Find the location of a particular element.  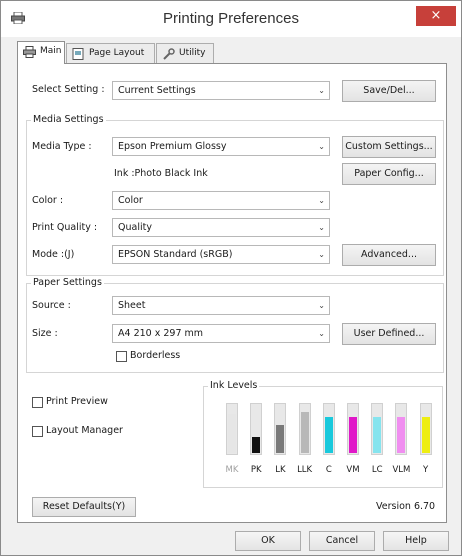

mode-dropdown: EPSON Standard (sRGB) ⌄ is located at coordinates (221, 254).